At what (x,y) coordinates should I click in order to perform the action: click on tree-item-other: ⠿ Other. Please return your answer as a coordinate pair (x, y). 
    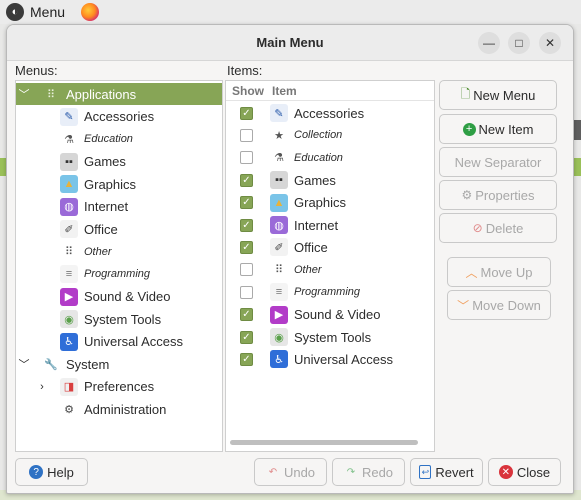
    Looking at the image, I should click on (119, 252).